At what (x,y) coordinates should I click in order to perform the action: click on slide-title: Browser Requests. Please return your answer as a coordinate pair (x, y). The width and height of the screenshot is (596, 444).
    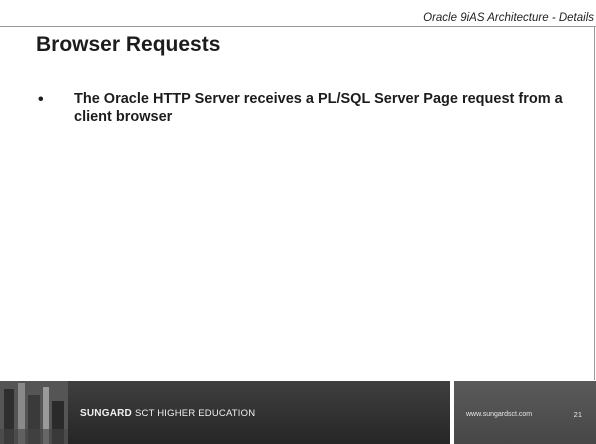
    Looking at the image, I should click on (128, 44).